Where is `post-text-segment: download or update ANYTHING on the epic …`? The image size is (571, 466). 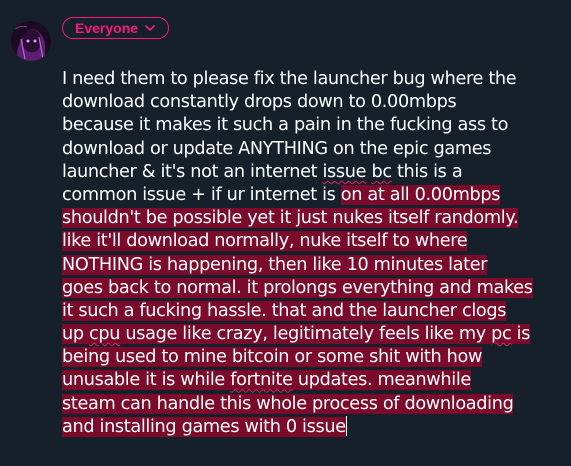
post-text-segment: download or update ANYTHING on the epic … is located at coordinates (277, 148).